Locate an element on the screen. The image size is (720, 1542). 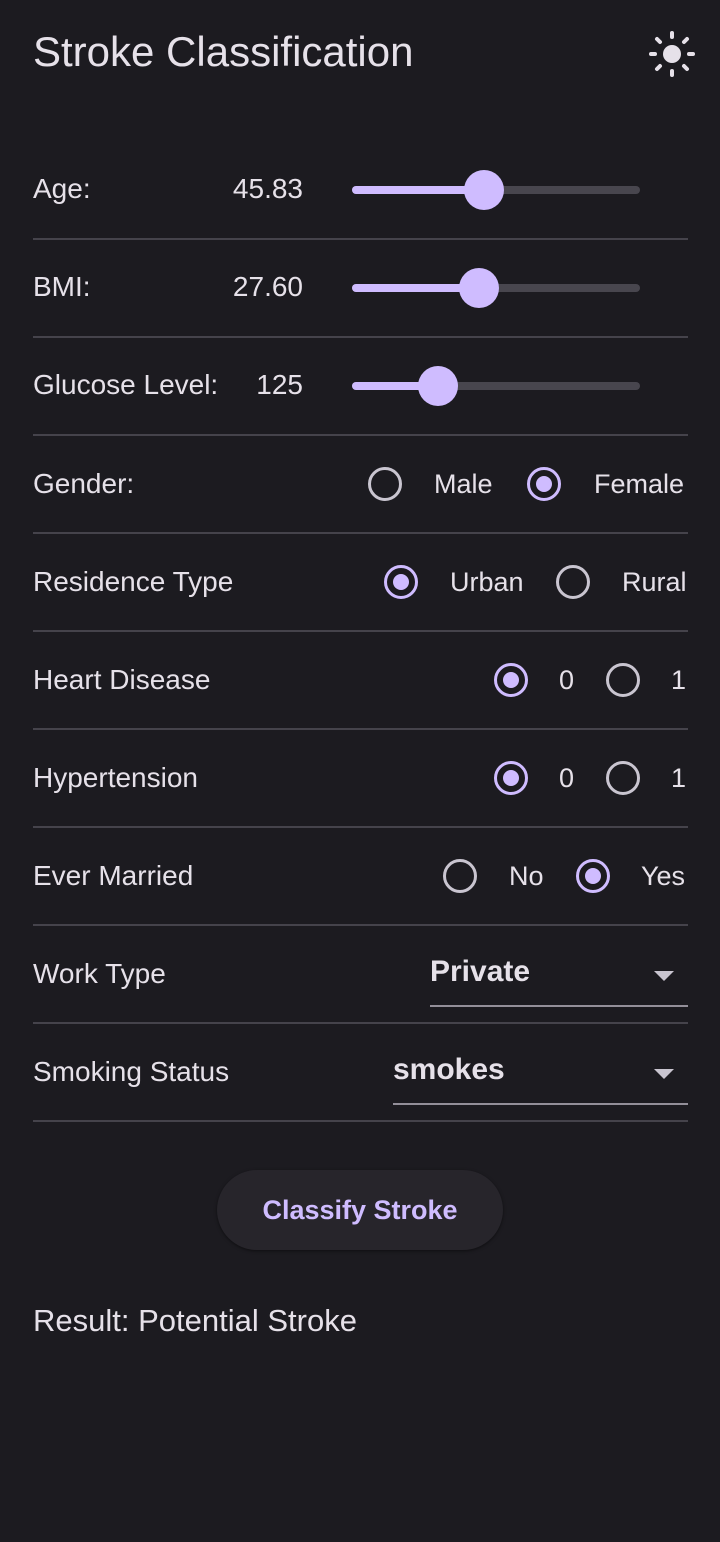
residence-urban-radio is located at coordinates (401, 582).